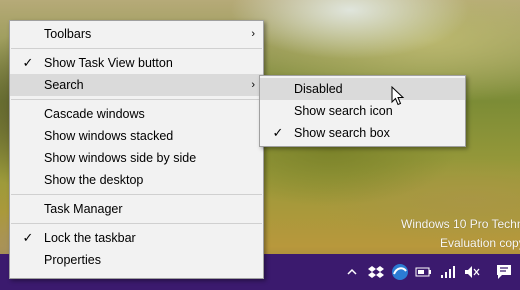  Describe the element at coordinates (64, 85) in the screenshot. I see `menu-item-label: Search` at that location.